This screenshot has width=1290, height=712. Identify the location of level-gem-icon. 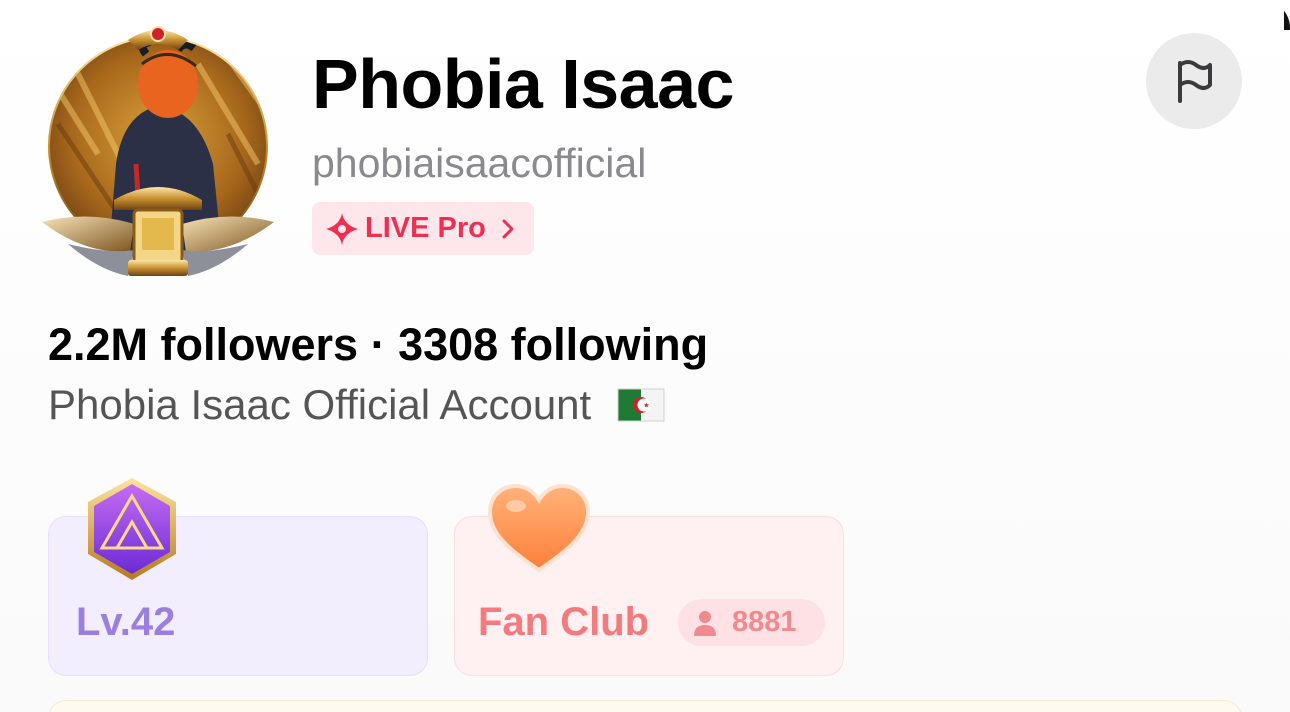
(132, 529).